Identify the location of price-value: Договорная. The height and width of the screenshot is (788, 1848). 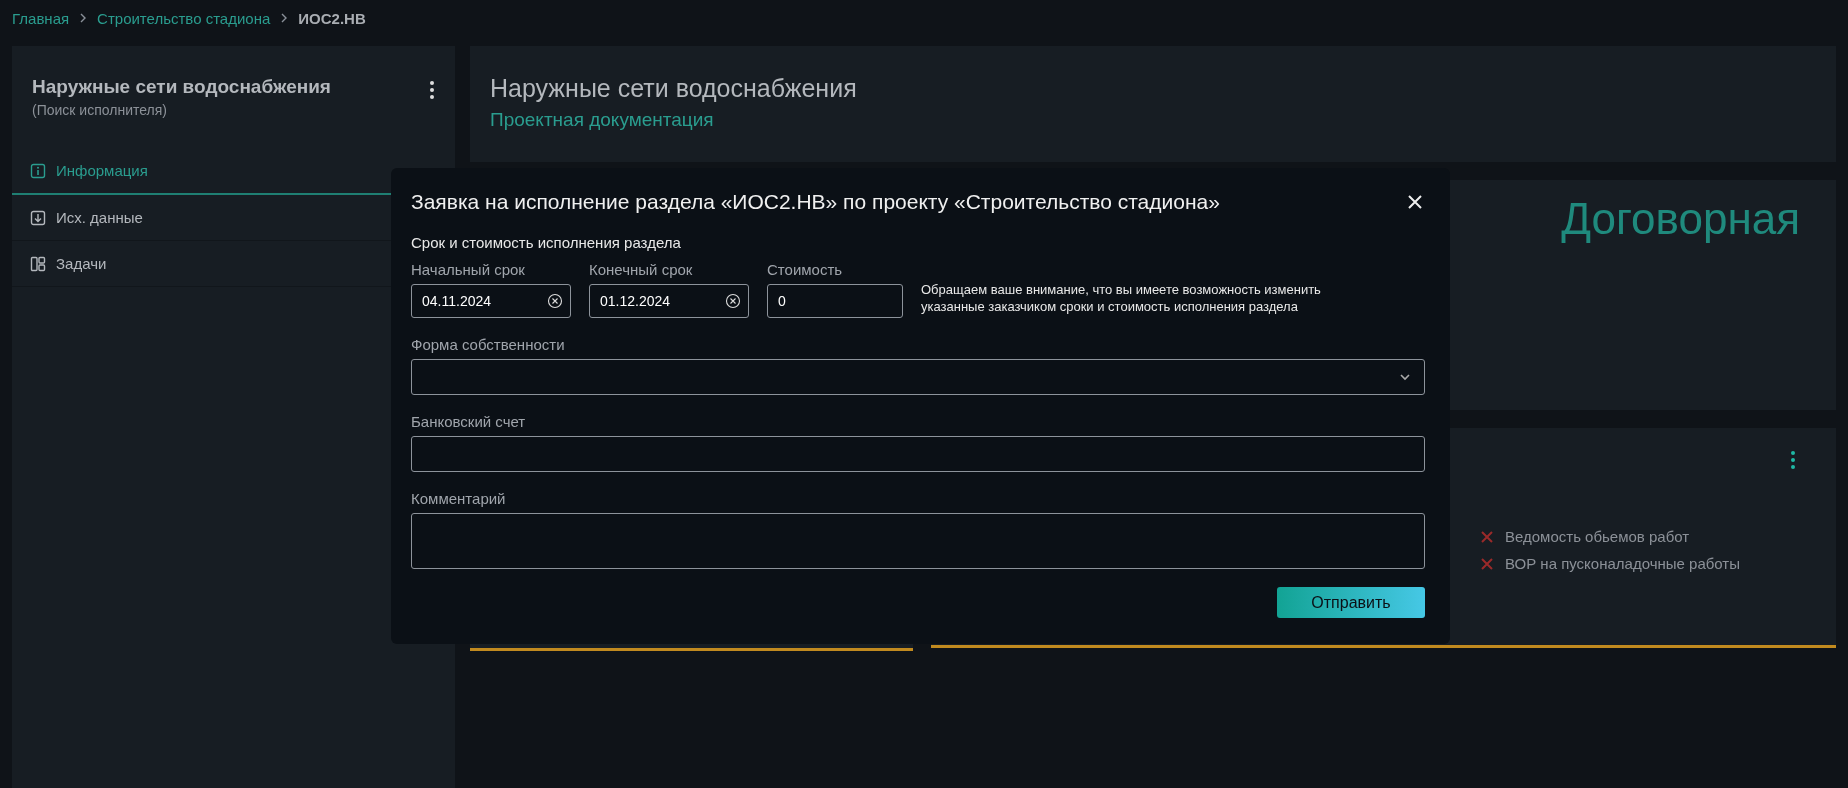
(1680, 219).